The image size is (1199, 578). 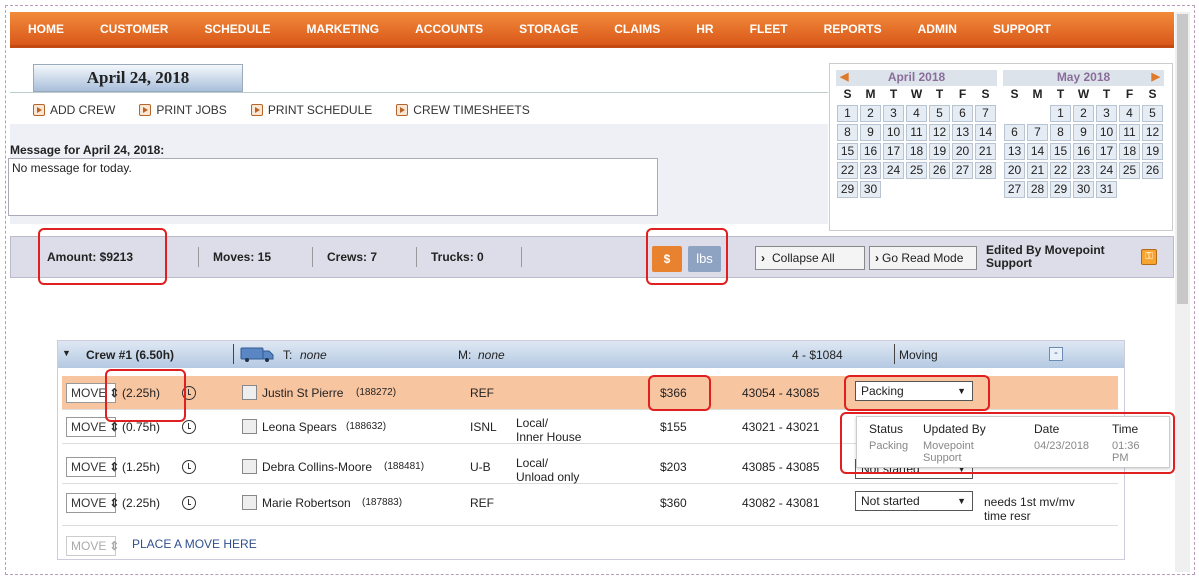 What do you see at coordinates (1182, 159) in the screenshot?
I see `scrollbar-thumb` at bounding box center [1182, 159].